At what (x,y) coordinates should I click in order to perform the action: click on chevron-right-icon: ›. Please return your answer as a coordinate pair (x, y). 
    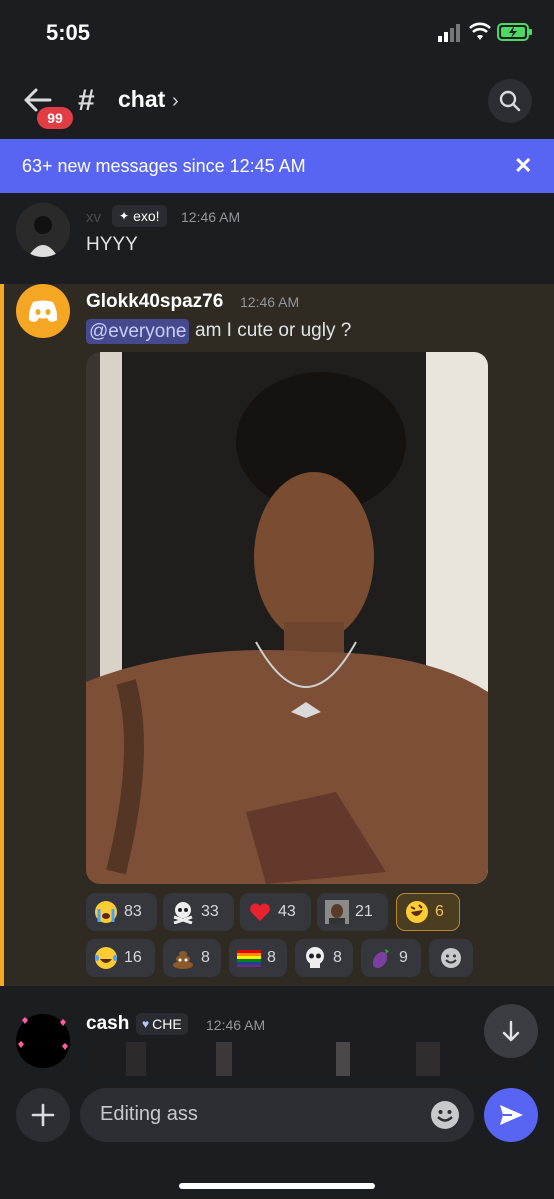
    Looking at the image, I should click on (175, 101).